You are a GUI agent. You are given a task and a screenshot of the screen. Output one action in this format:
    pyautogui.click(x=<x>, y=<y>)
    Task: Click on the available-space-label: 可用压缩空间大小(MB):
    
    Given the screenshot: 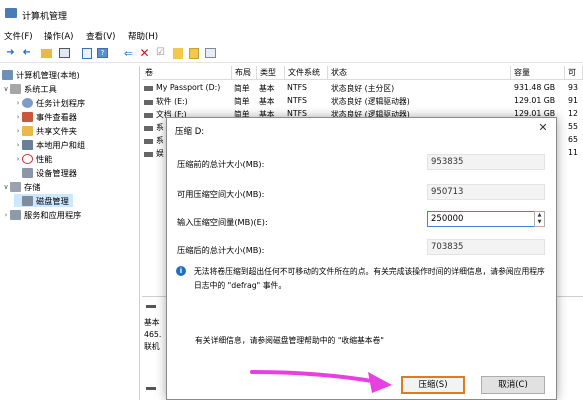 What is the action you would take?
    pyautogui.click(x=221, y=194)
    